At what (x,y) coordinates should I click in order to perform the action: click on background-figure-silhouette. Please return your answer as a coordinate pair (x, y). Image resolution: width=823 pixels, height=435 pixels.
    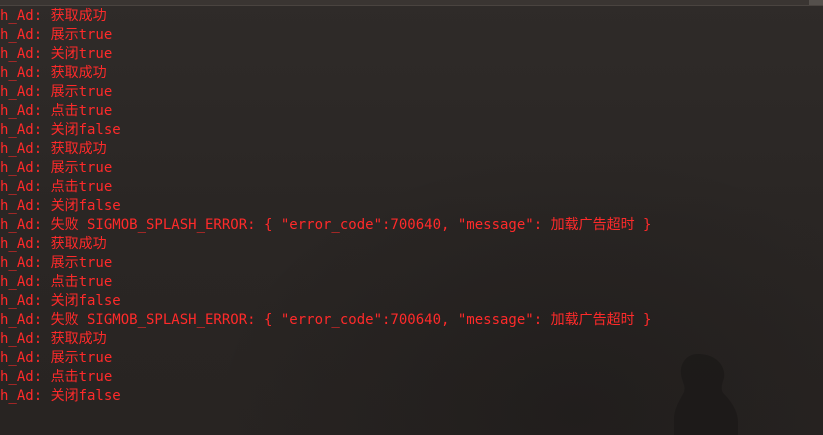
    Looking at the image, I should click on (706, 394).